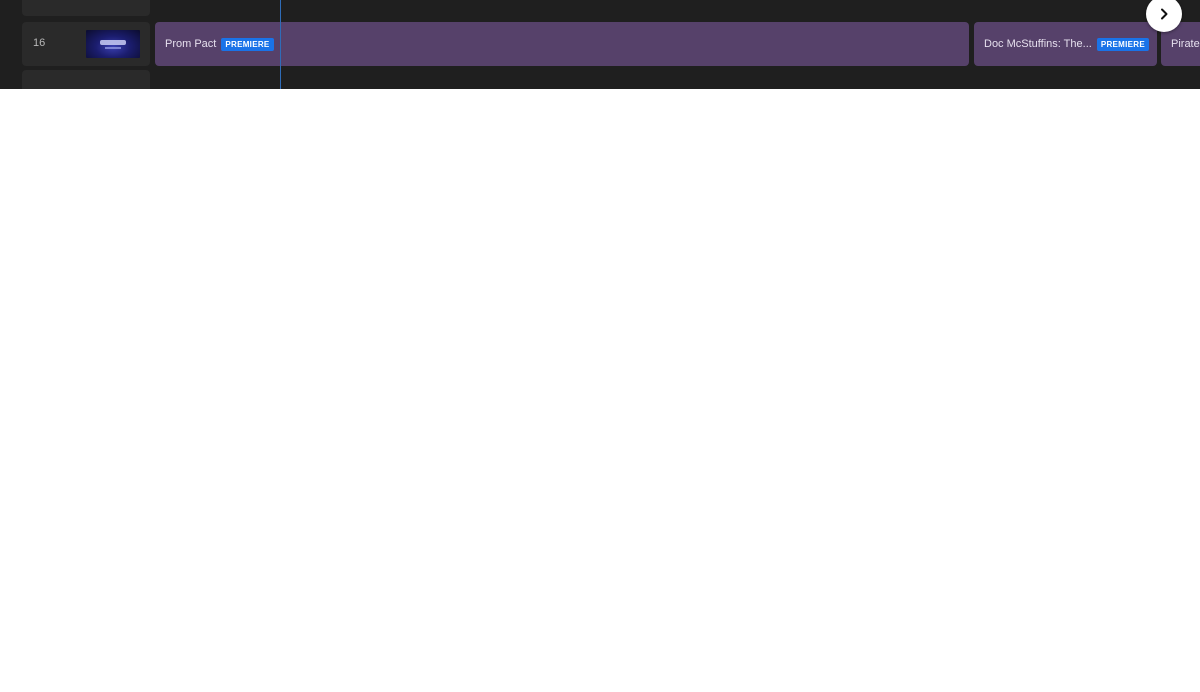 This screenshot has height=692, width=1200. I want to click on logo-subline, so click(113, 48).